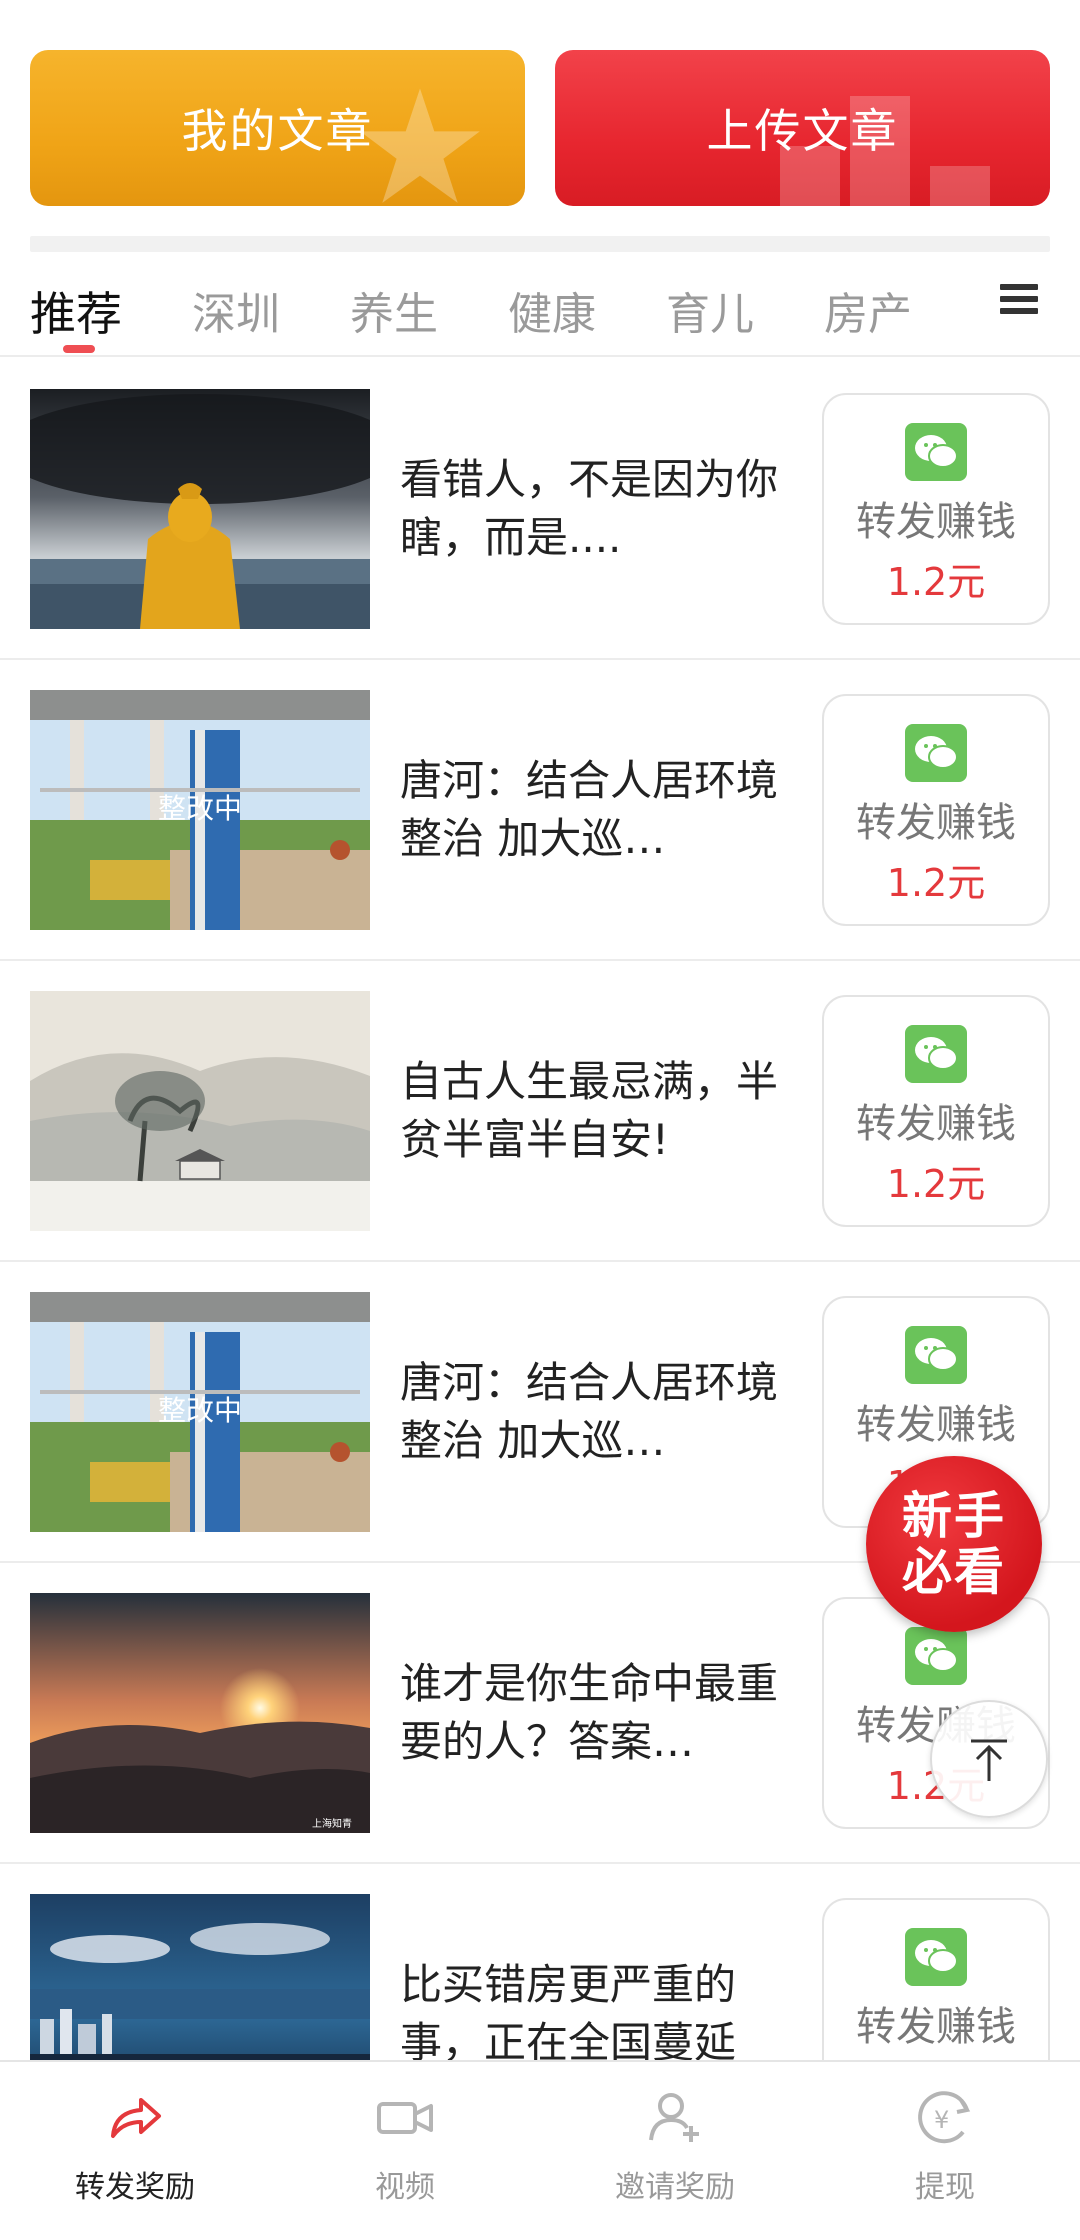 The height and width of the screenshot is (2240, 1080). I want to click on upload-article-button: 上传文章, so click(802, 128).